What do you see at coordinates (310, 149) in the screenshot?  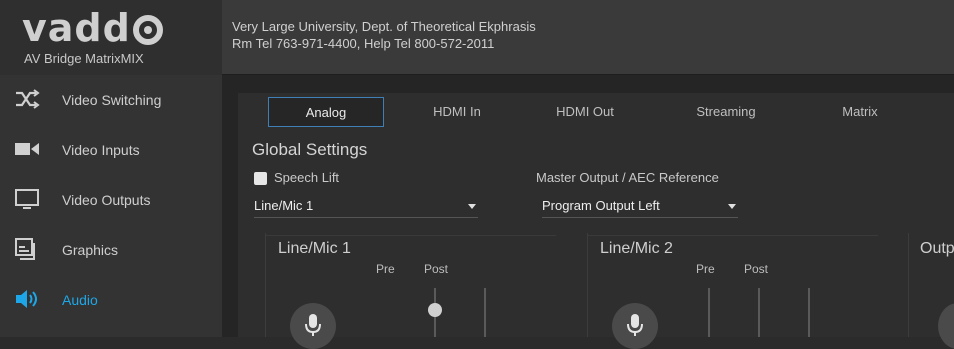 I see `global-settings-title: Global Settings` at bounding box center [310, 149].